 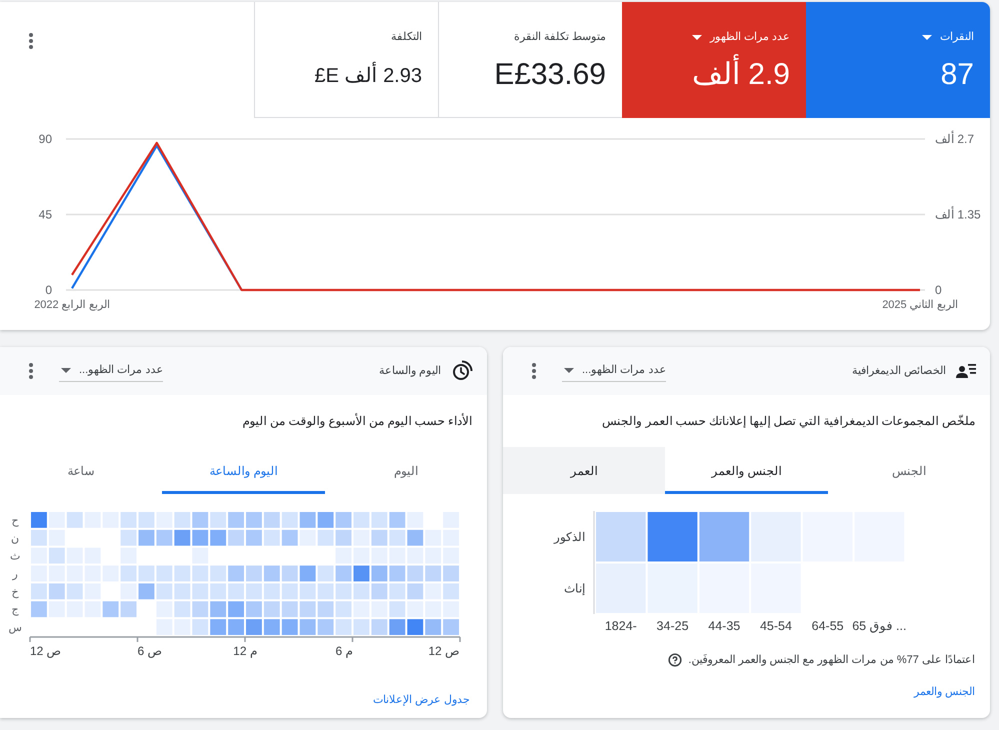 I want to click on hour-label: 6 ص, so click(x=150, y=651).